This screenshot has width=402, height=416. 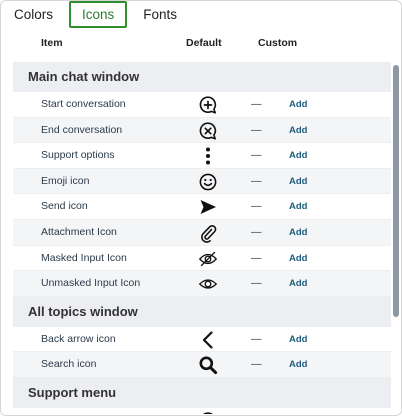 What do you see at coordinates (208, 207) in the screenshot?
I see `send-arrow-icon` at bounding box center [208, 207].